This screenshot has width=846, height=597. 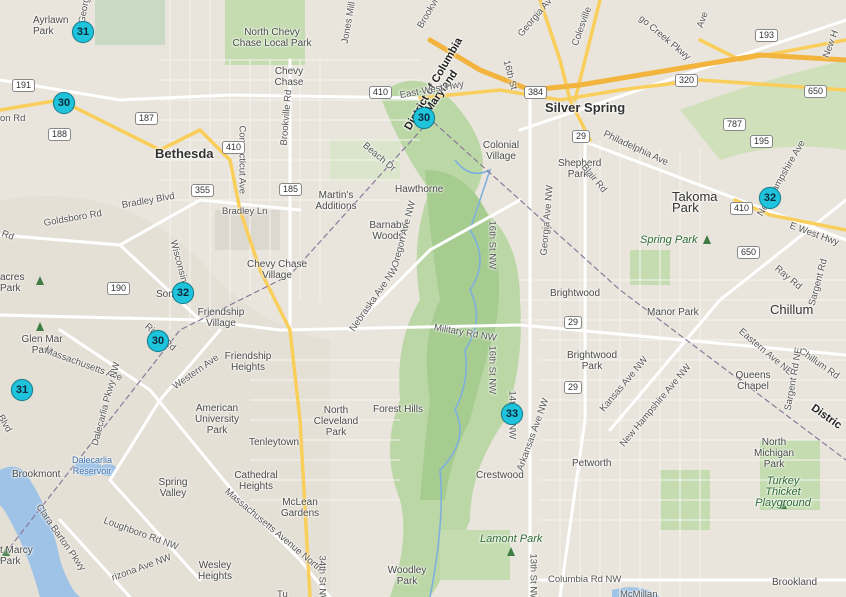 I want to click on route-shield: 320, so click(x=687, y=80).